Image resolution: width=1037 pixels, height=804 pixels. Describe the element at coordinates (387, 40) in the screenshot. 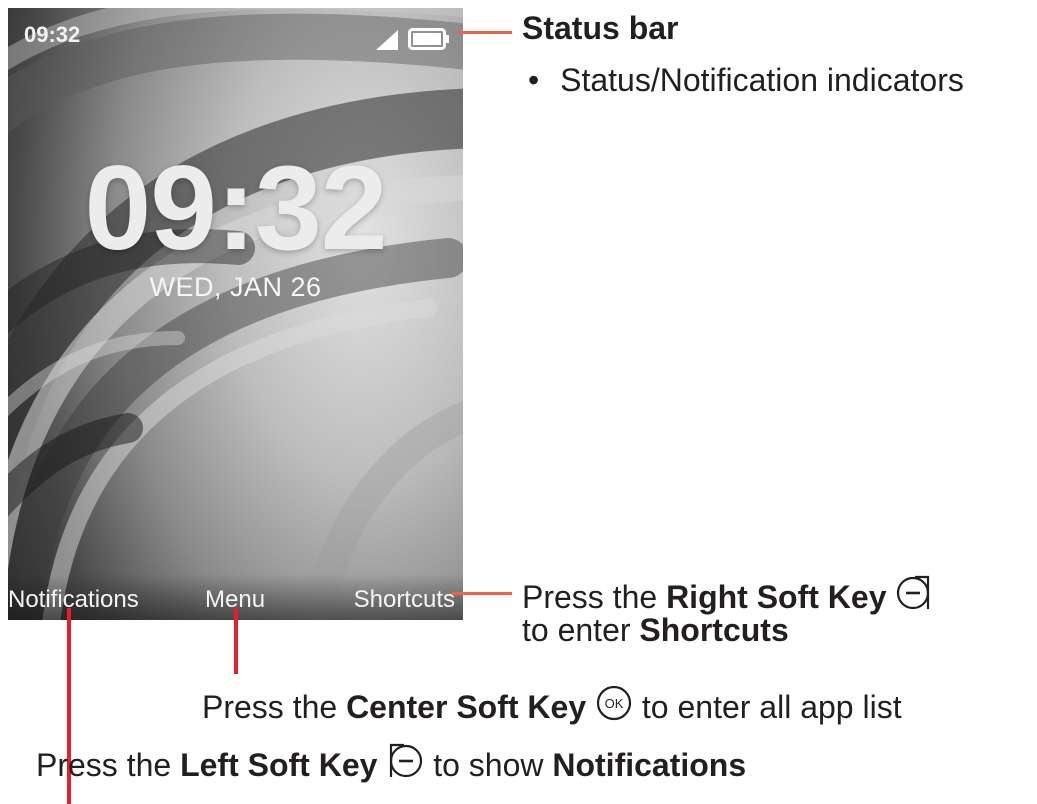

I see `signal-icon` at that location.